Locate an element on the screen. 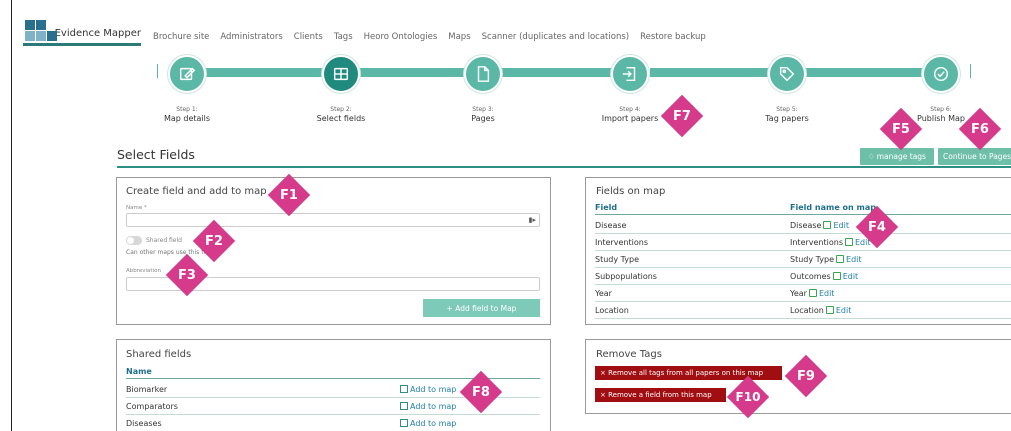  step-3-label: Step 3: Pages is located at coordinates (483, 114).